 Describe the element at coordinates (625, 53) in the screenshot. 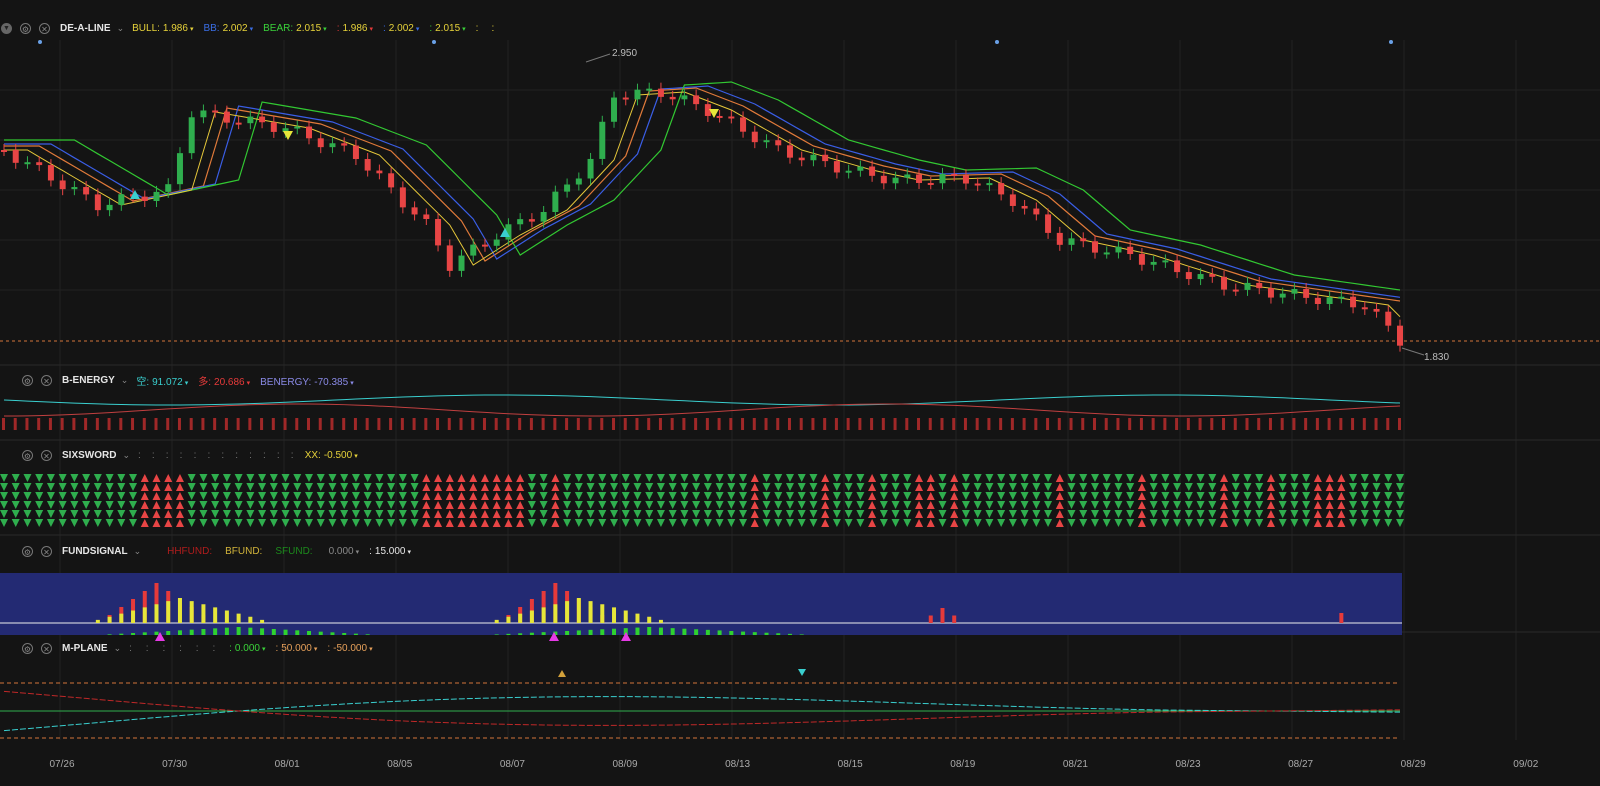

I see `high-price-label: 2.950` at that location.